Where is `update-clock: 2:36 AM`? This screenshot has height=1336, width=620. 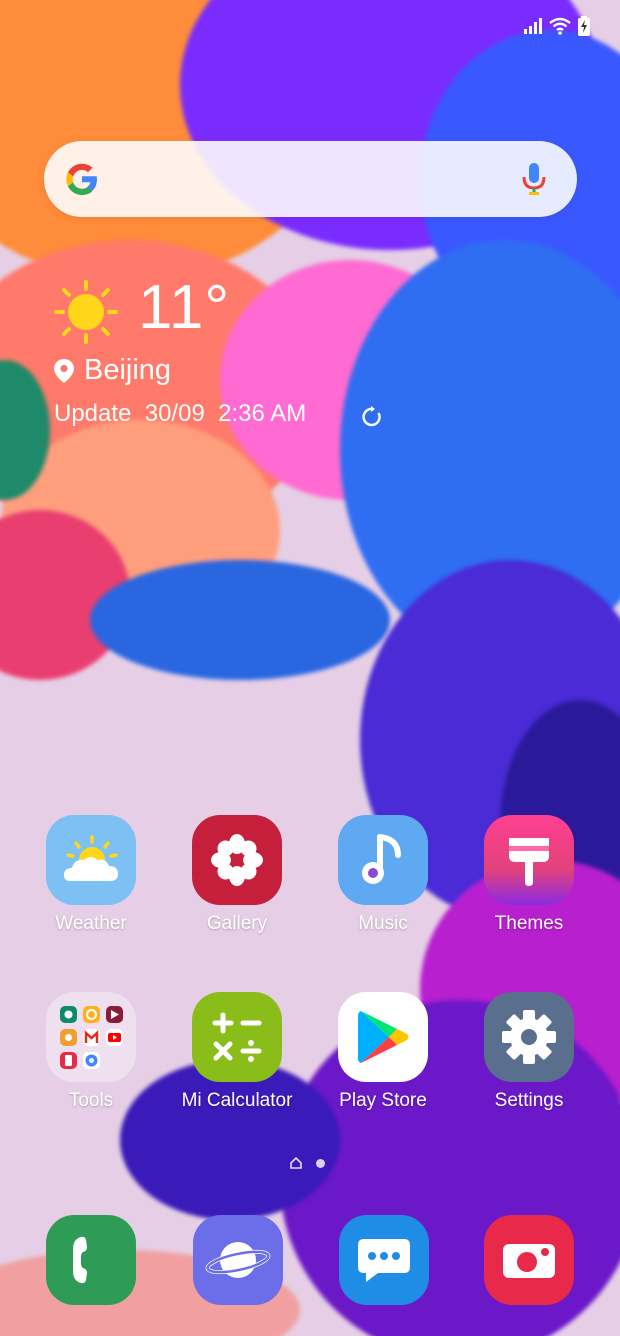 update-clock: 2:36 AM is located at coordinates (262, 413).